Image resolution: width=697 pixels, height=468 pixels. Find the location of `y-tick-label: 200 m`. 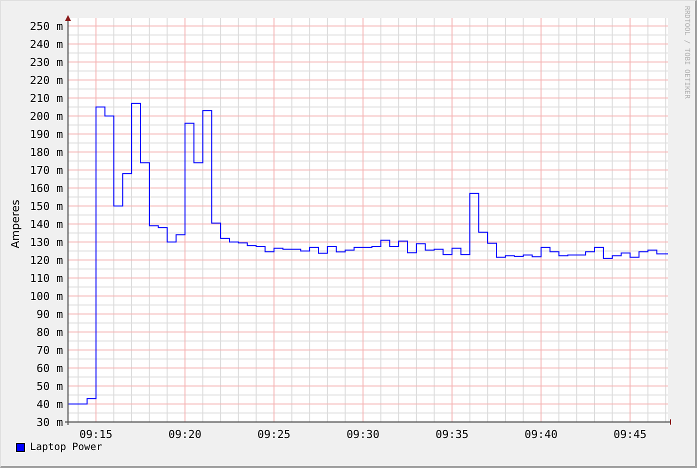

y-tick-label: 200 m is located at coordinates (46, 116).